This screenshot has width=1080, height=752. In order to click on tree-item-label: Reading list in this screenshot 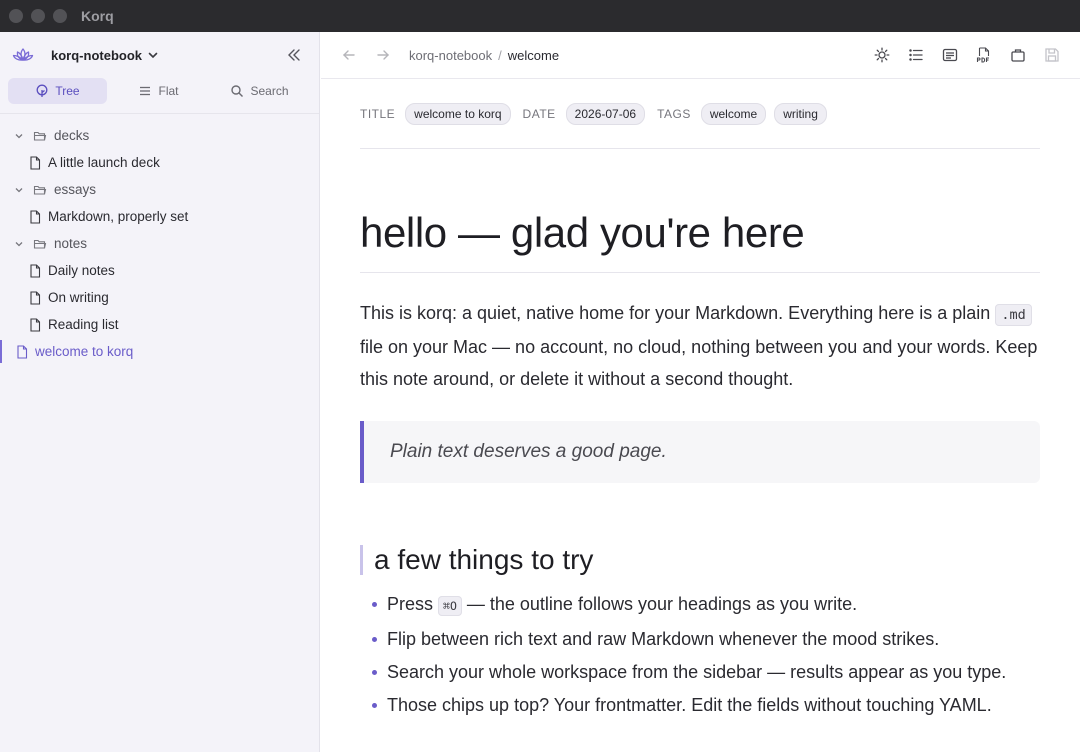, I will do `click(83, 324)`.